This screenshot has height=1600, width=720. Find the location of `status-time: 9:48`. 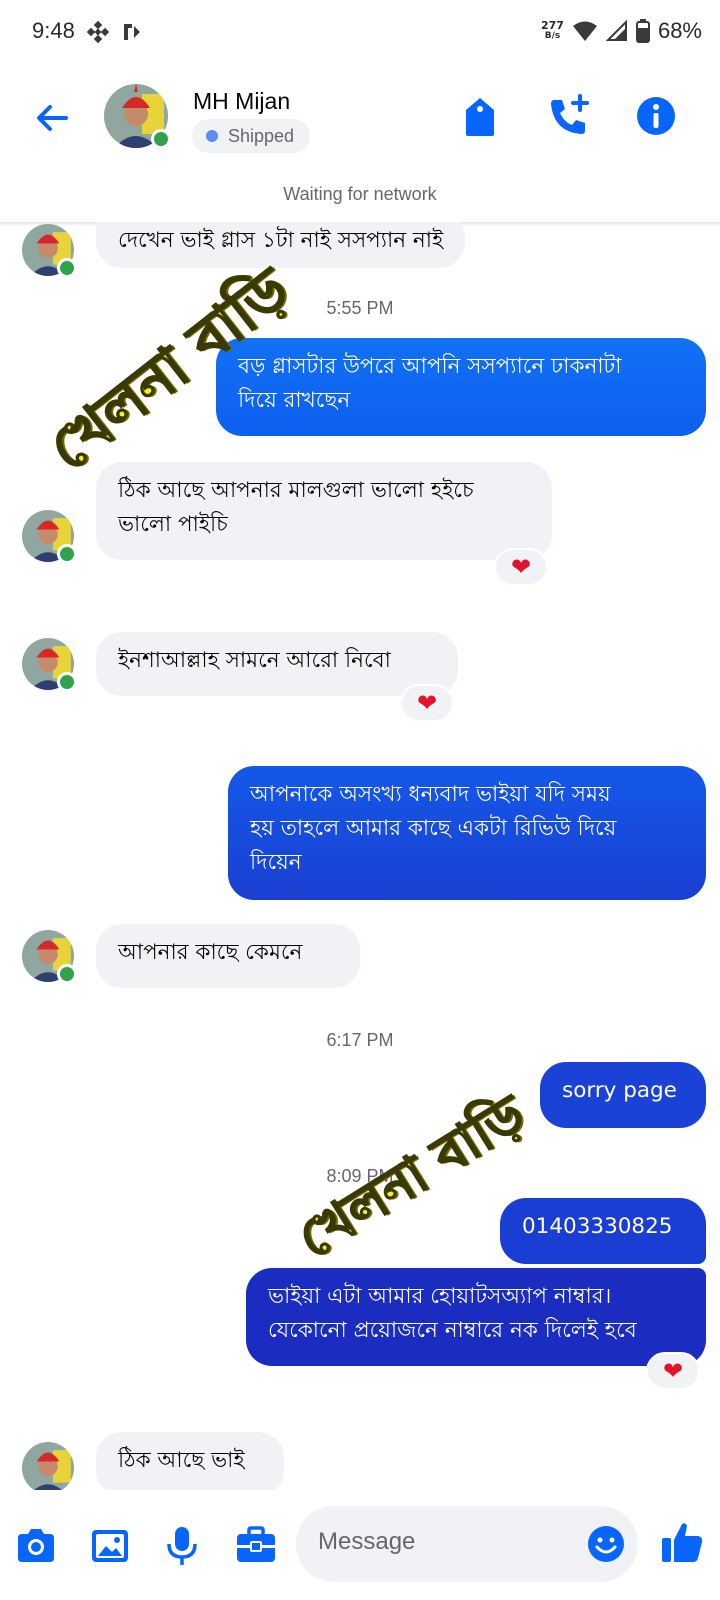

status-time: 9:48 is located at coordinates (53, 30).